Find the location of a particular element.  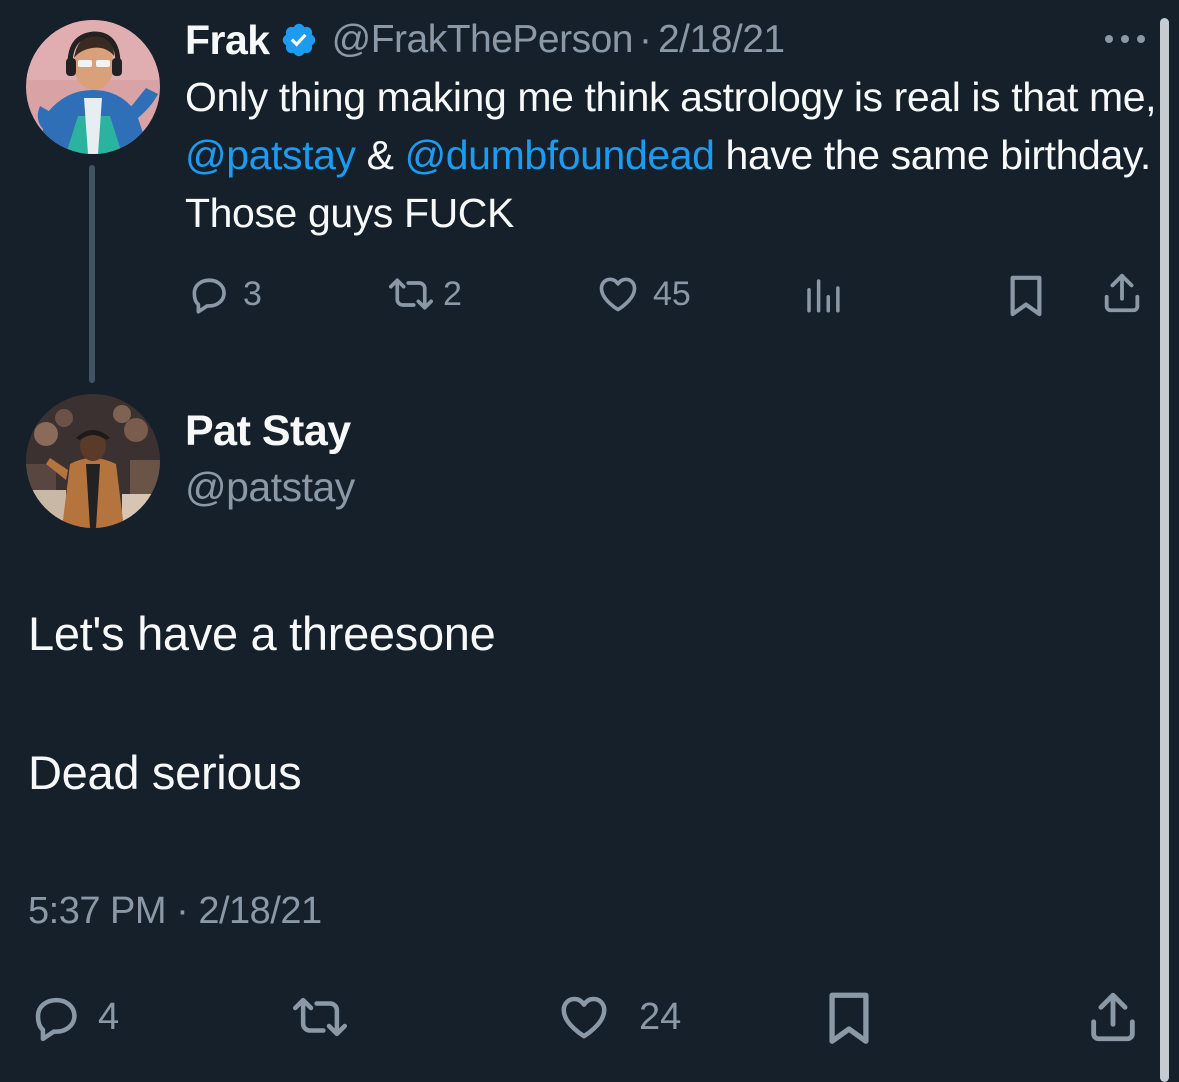

main-tweet-timestamp: 5:37 PM · 2/18/21 is located at coordinates (175, 911).